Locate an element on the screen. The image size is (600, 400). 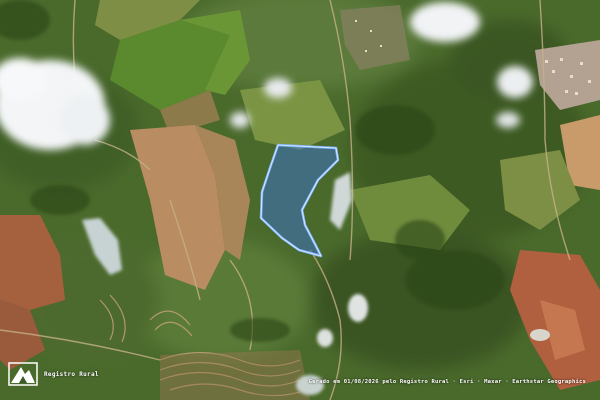
brand-label: Registro Rural is located at coordinates (71, 374).